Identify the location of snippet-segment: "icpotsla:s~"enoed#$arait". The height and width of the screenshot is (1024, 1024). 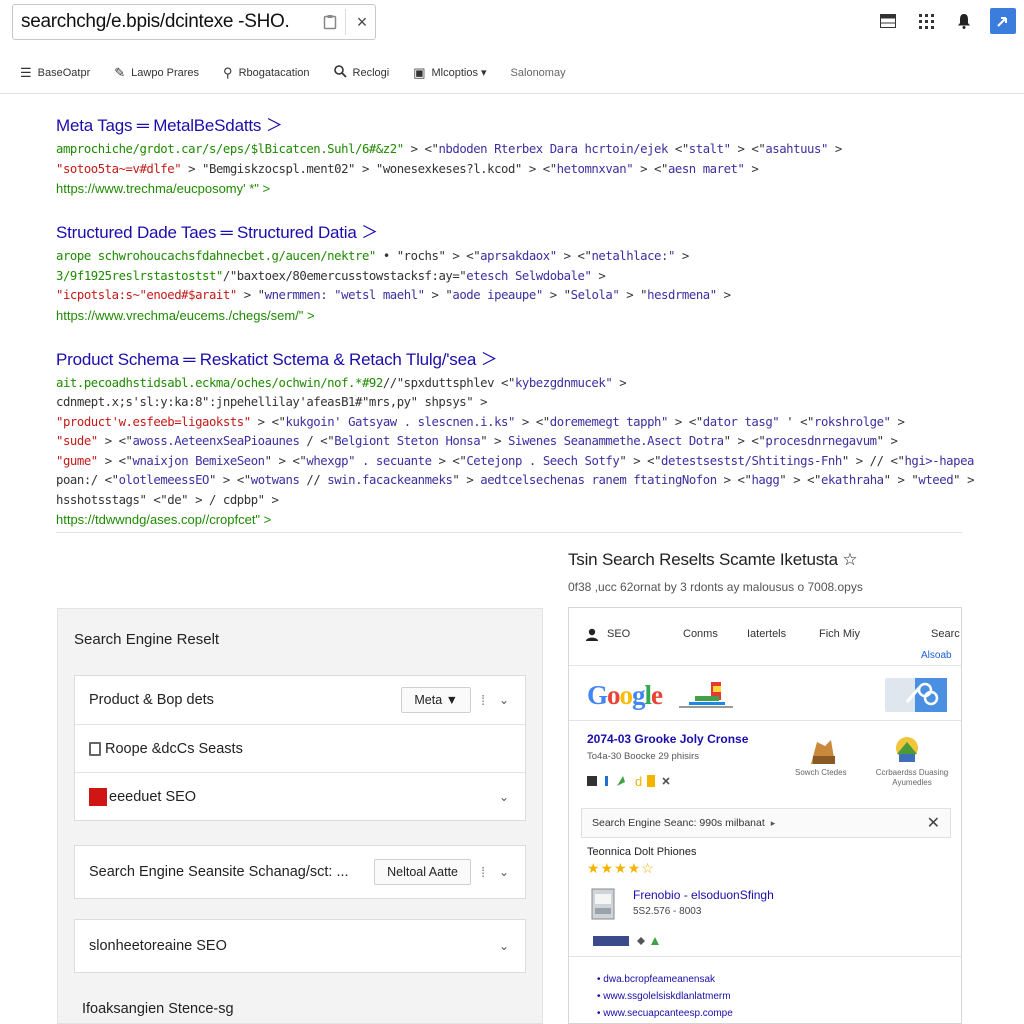
(146, 295).